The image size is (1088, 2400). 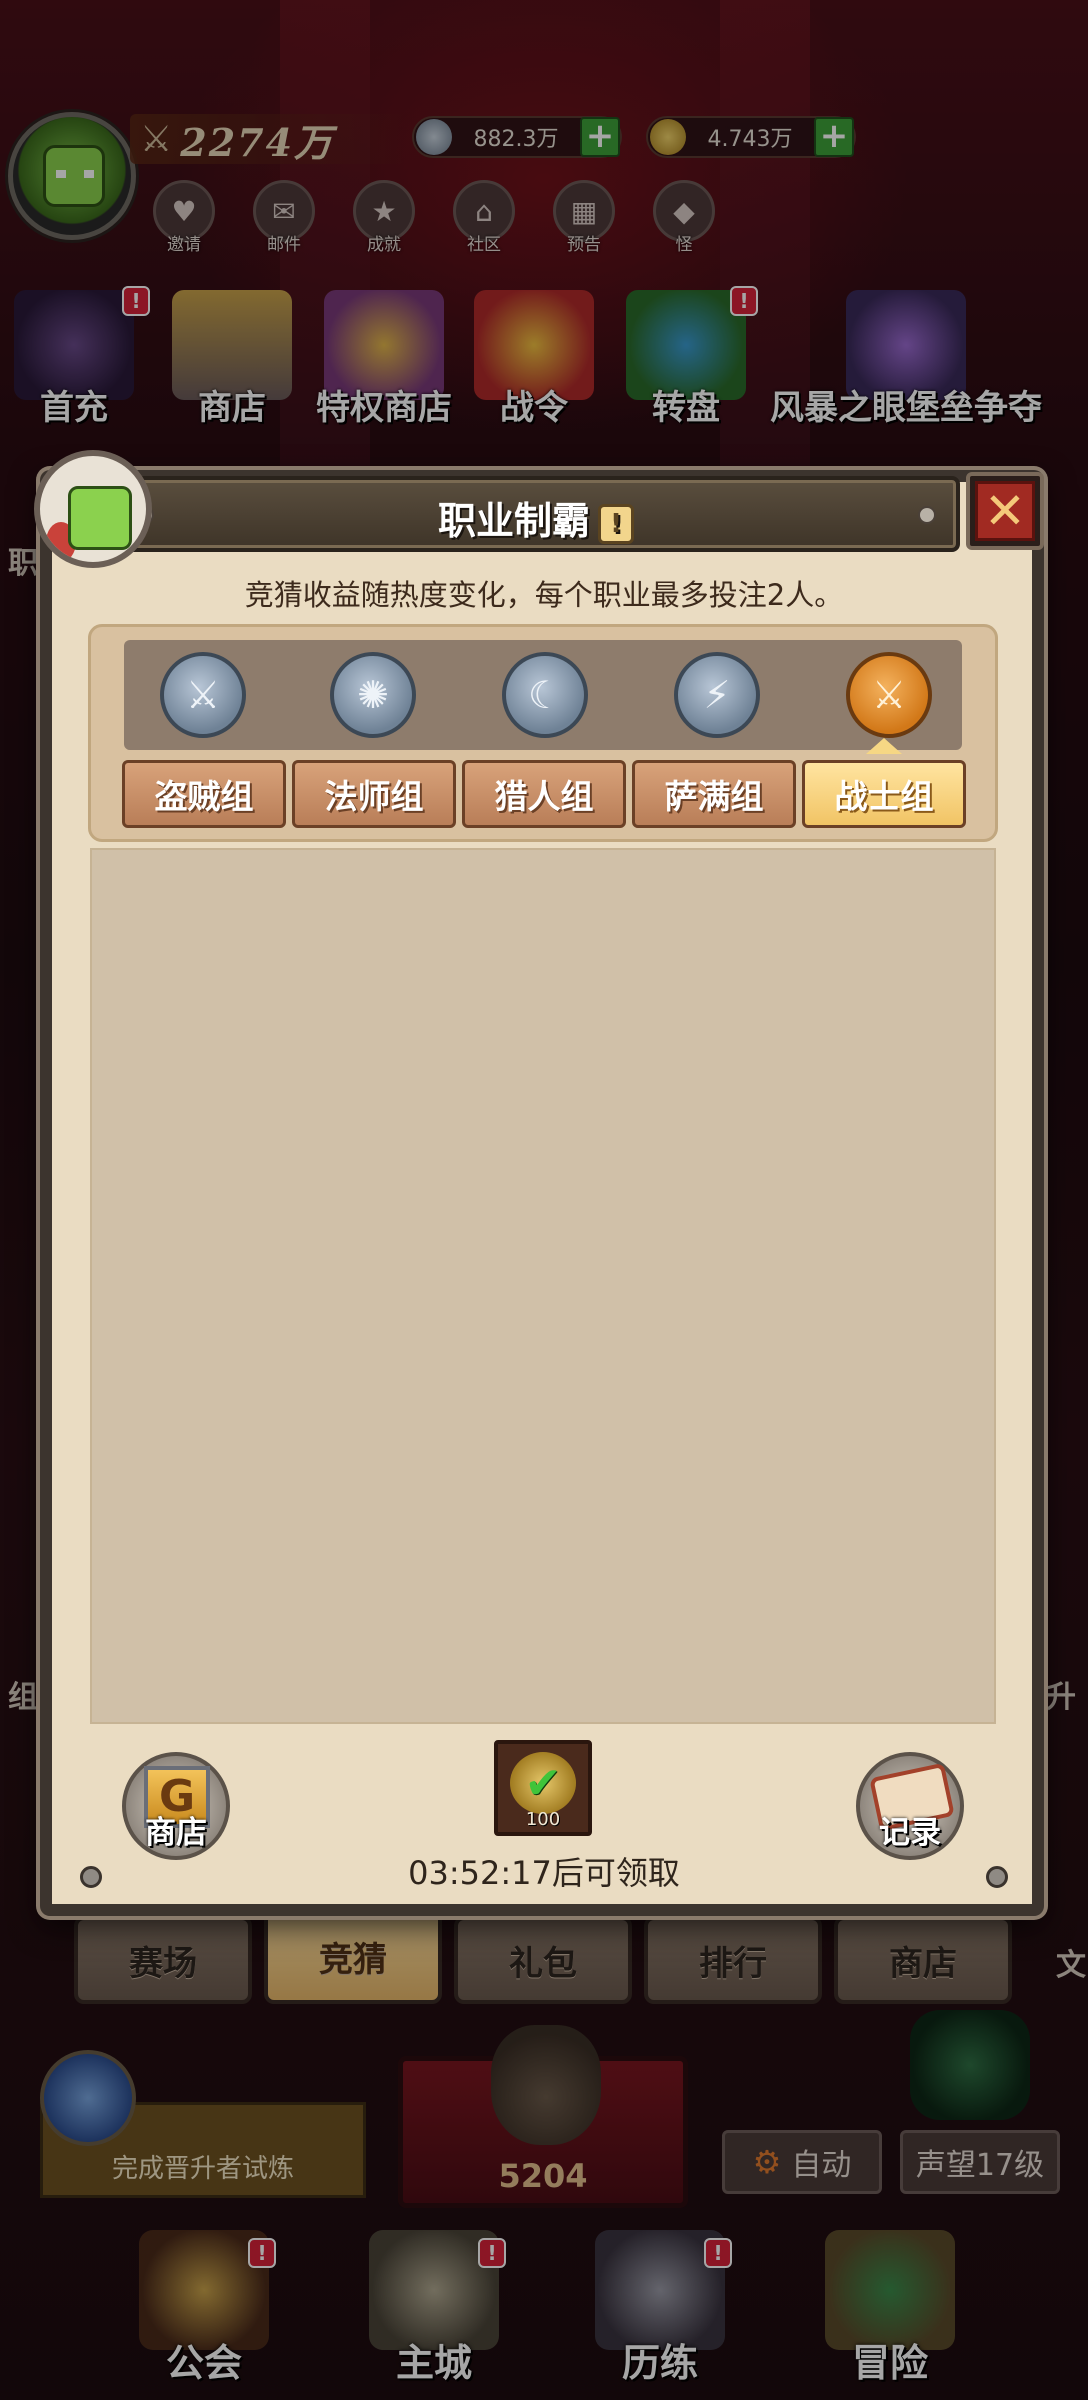 What do you see at coordinates (545, 695) in the screenshot?
I see `hunter-icon: ☾` at bounding box center [545, 695].